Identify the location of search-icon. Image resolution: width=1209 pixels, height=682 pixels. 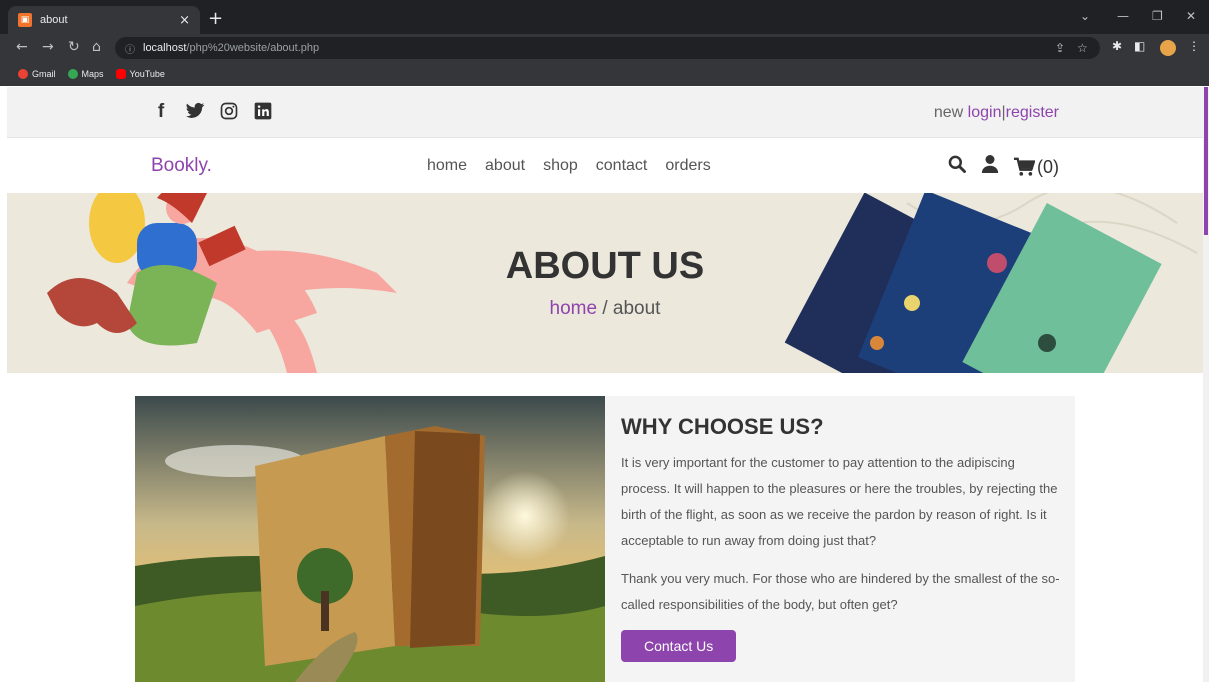
(957, 167).